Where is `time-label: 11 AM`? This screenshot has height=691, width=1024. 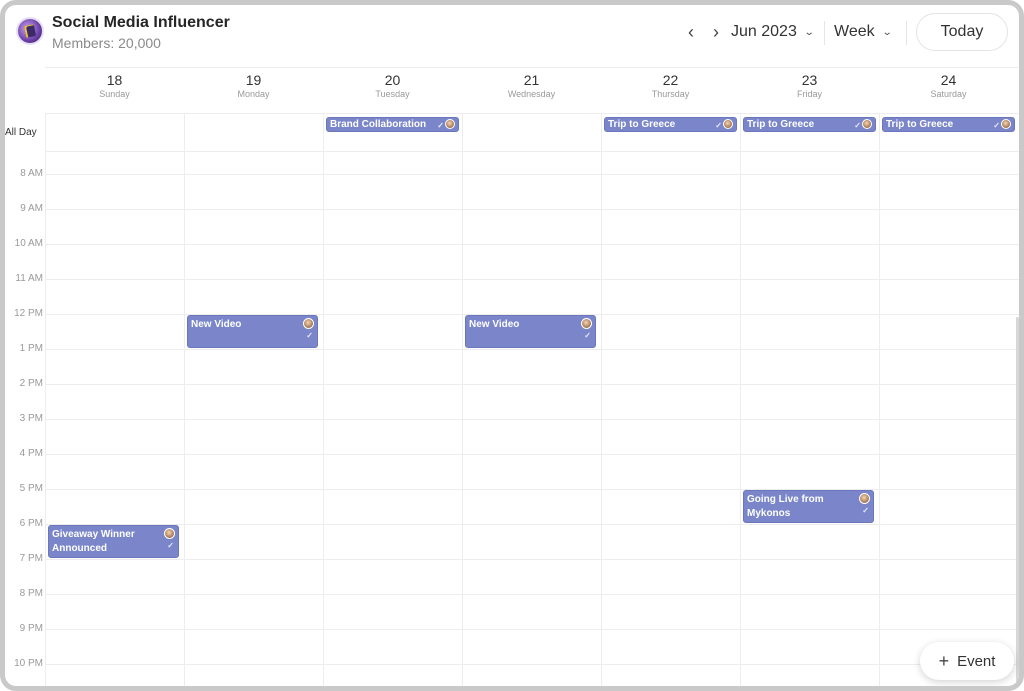
time-label: 11 AM is located at coordinates (29, 278).